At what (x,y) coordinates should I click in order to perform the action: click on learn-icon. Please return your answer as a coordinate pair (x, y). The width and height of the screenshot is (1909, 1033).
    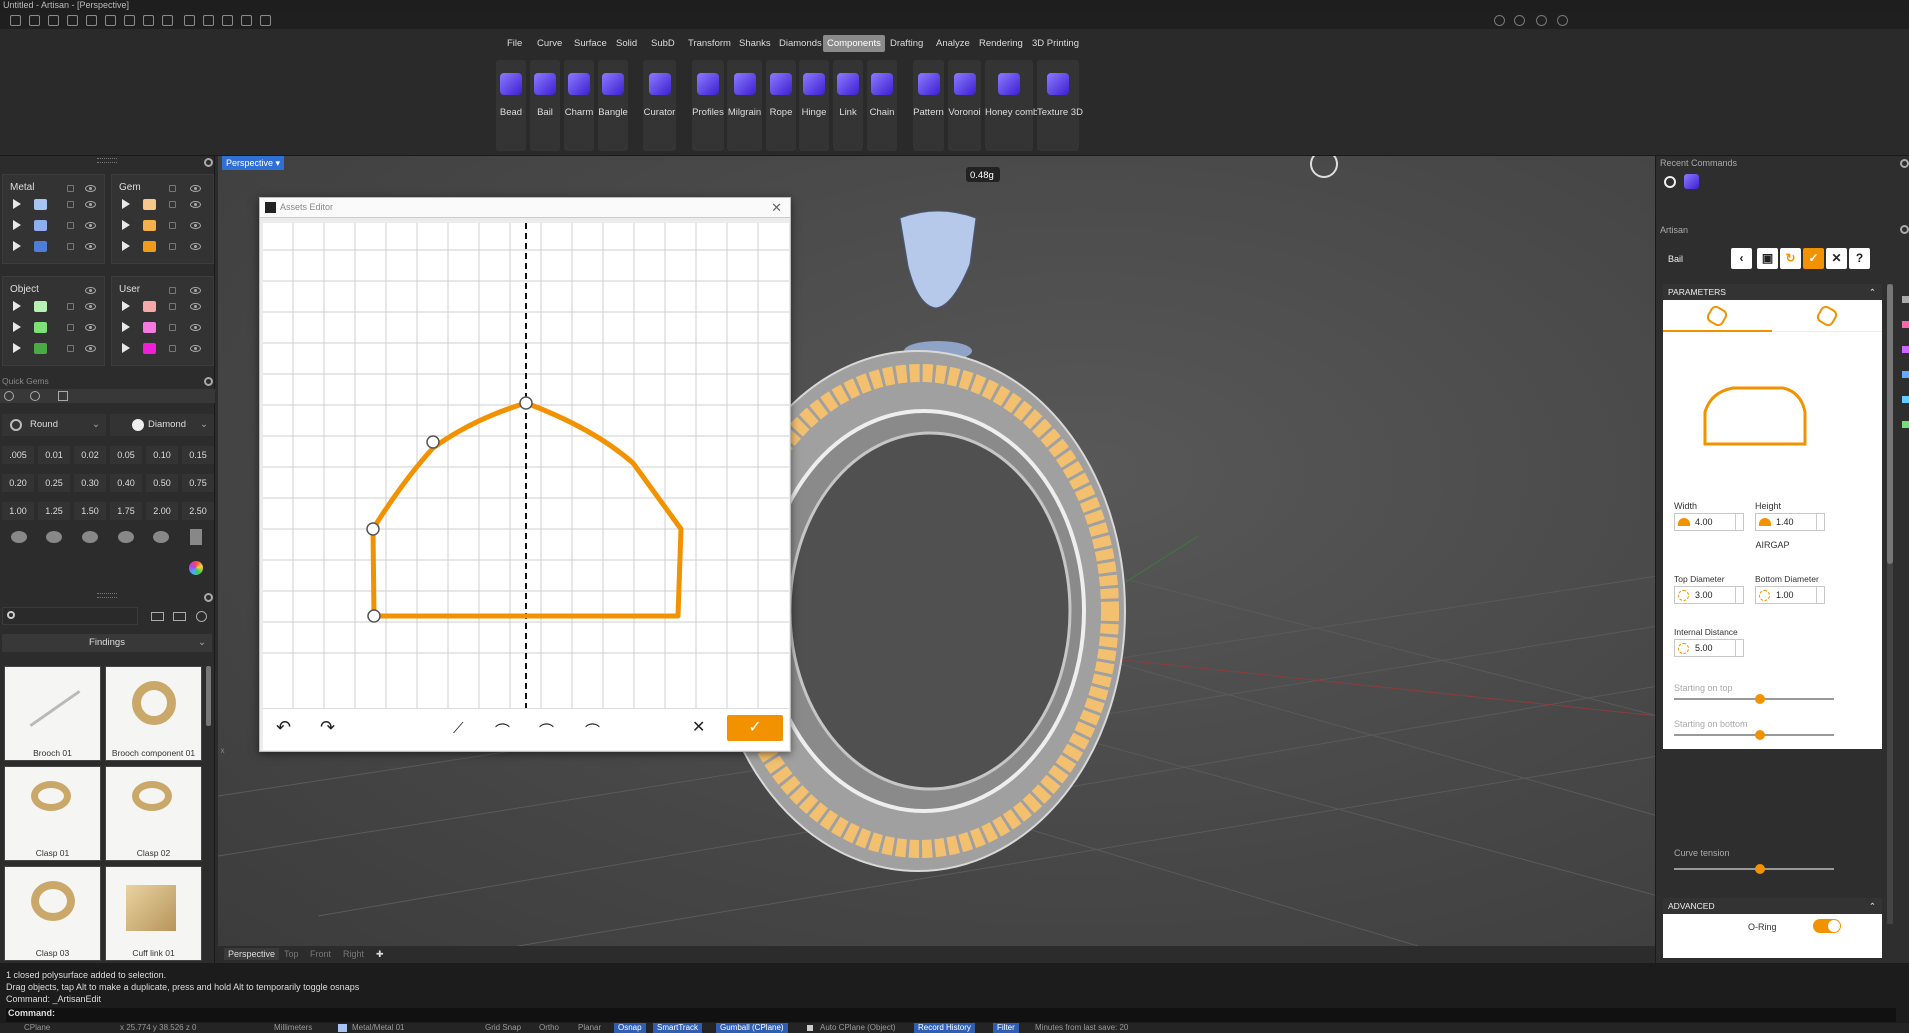
    Looking at the image, I should click on (1519, 20).